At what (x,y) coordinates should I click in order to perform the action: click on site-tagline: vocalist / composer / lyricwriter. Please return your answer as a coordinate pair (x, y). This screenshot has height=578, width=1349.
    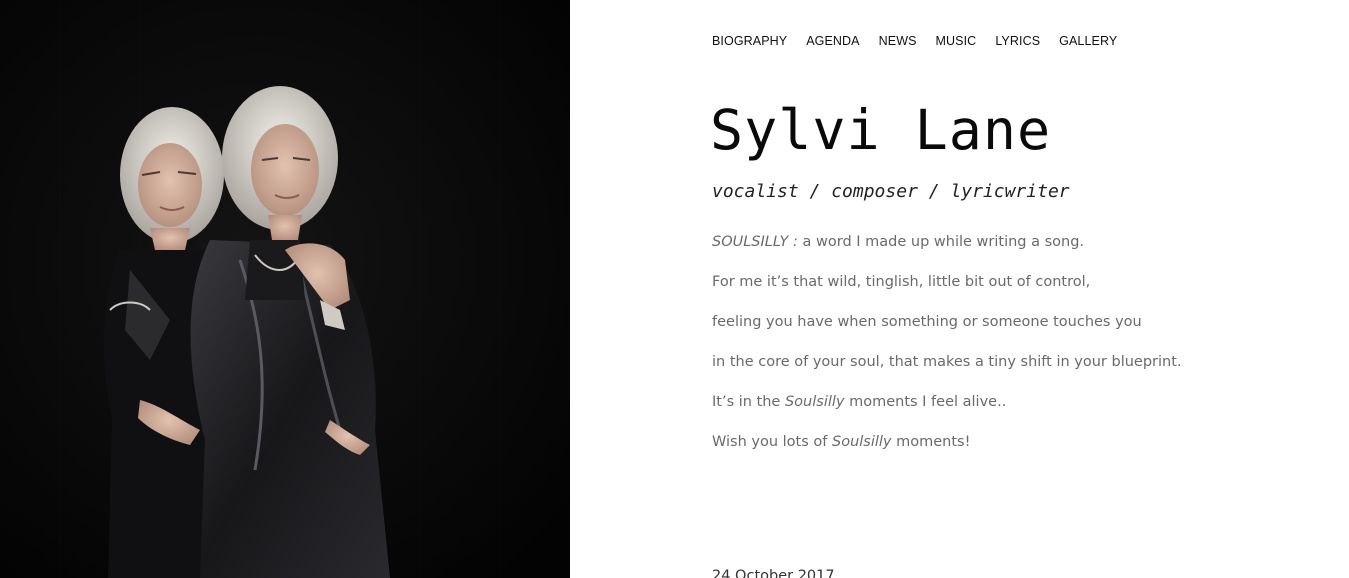
    Looking at the image, I should click on (891, 191).